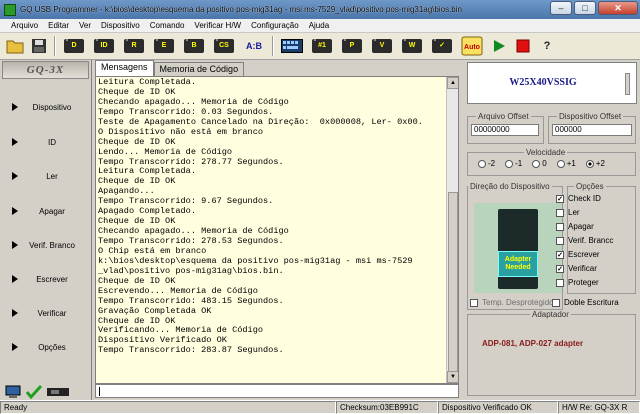 This screenshot has height=414, width=640. What do you see at coordinates (46, 142) in the screenshot?
I see `nav-id: ID` at bounding box center [46, 142].